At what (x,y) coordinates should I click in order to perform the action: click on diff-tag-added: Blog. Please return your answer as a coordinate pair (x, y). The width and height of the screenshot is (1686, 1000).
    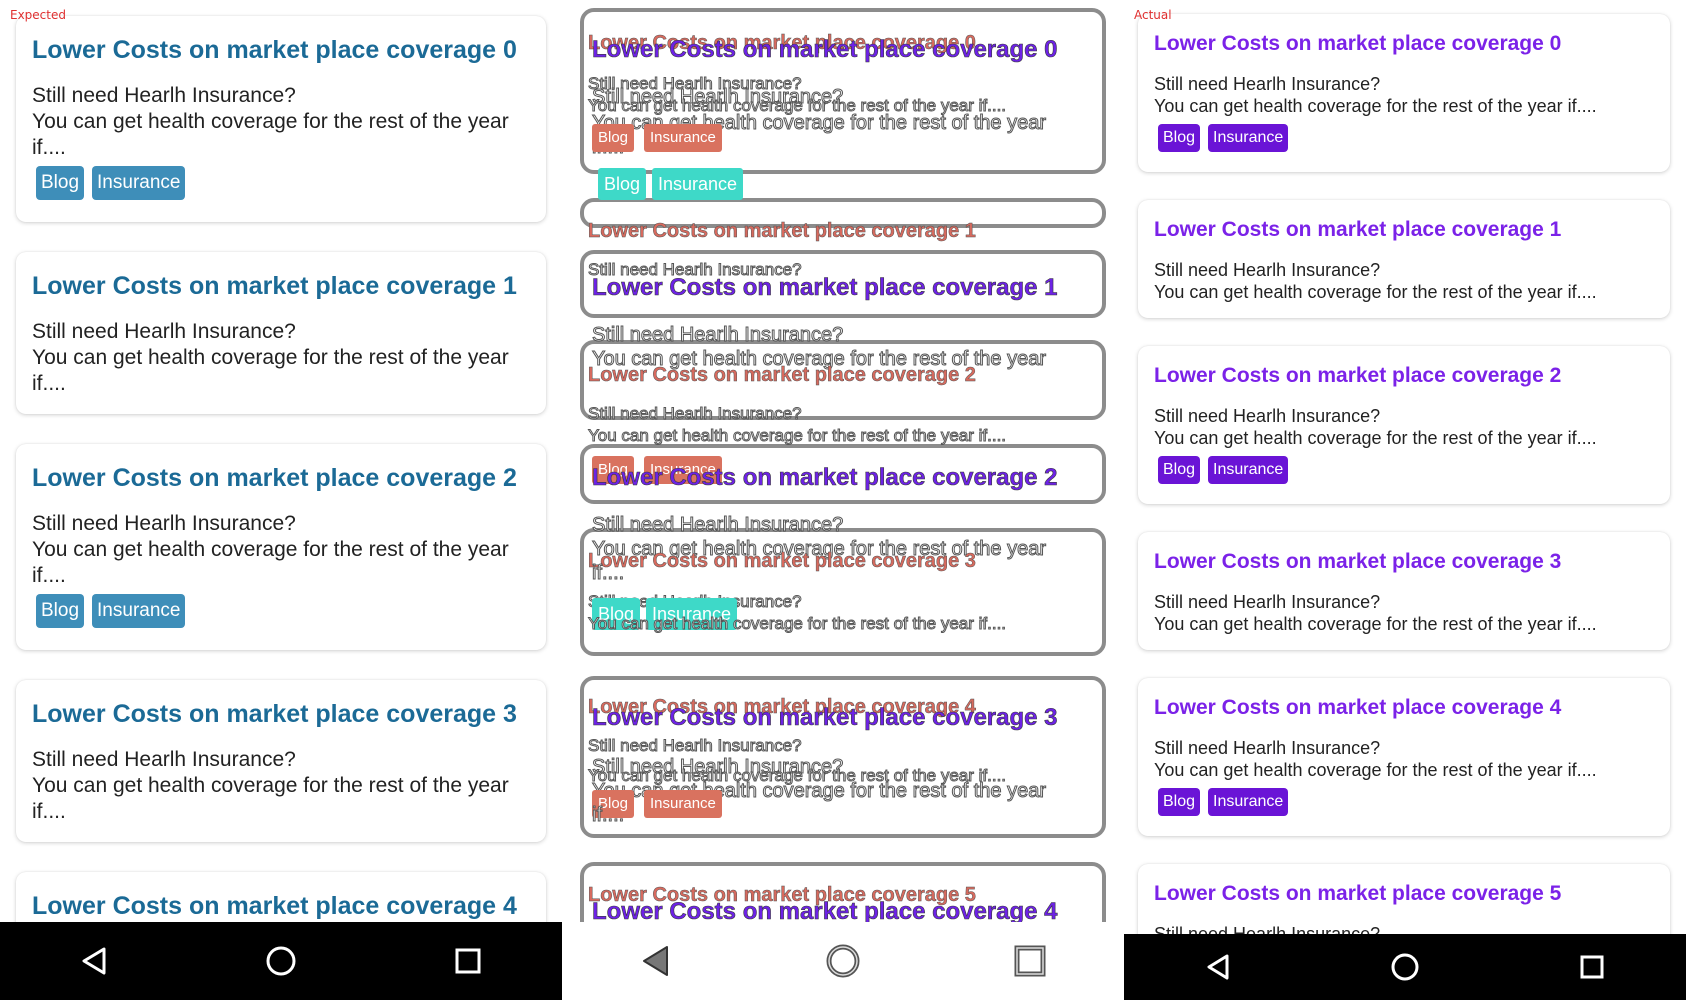
    Looking at the image, I should click on (622, 184).